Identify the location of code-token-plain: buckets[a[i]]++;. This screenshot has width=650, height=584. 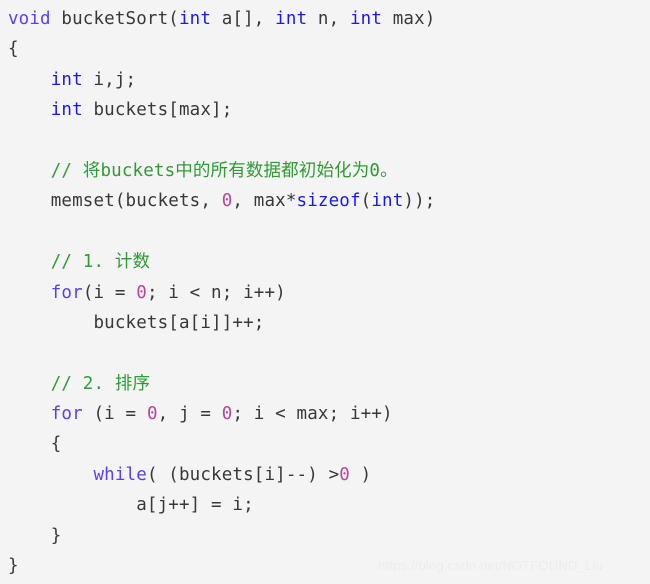
(179, 322).